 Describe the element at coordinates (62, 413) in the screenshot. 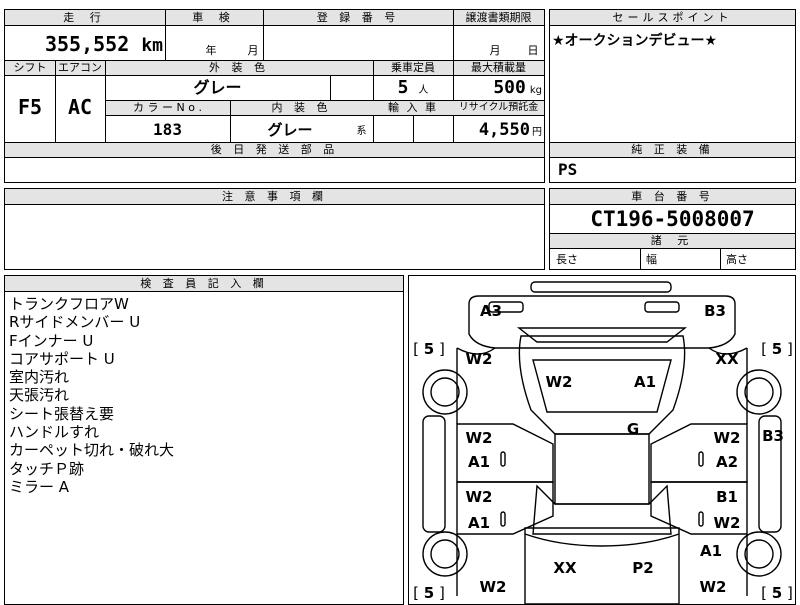

I see `inspector-item: シート張替え要` at that location.